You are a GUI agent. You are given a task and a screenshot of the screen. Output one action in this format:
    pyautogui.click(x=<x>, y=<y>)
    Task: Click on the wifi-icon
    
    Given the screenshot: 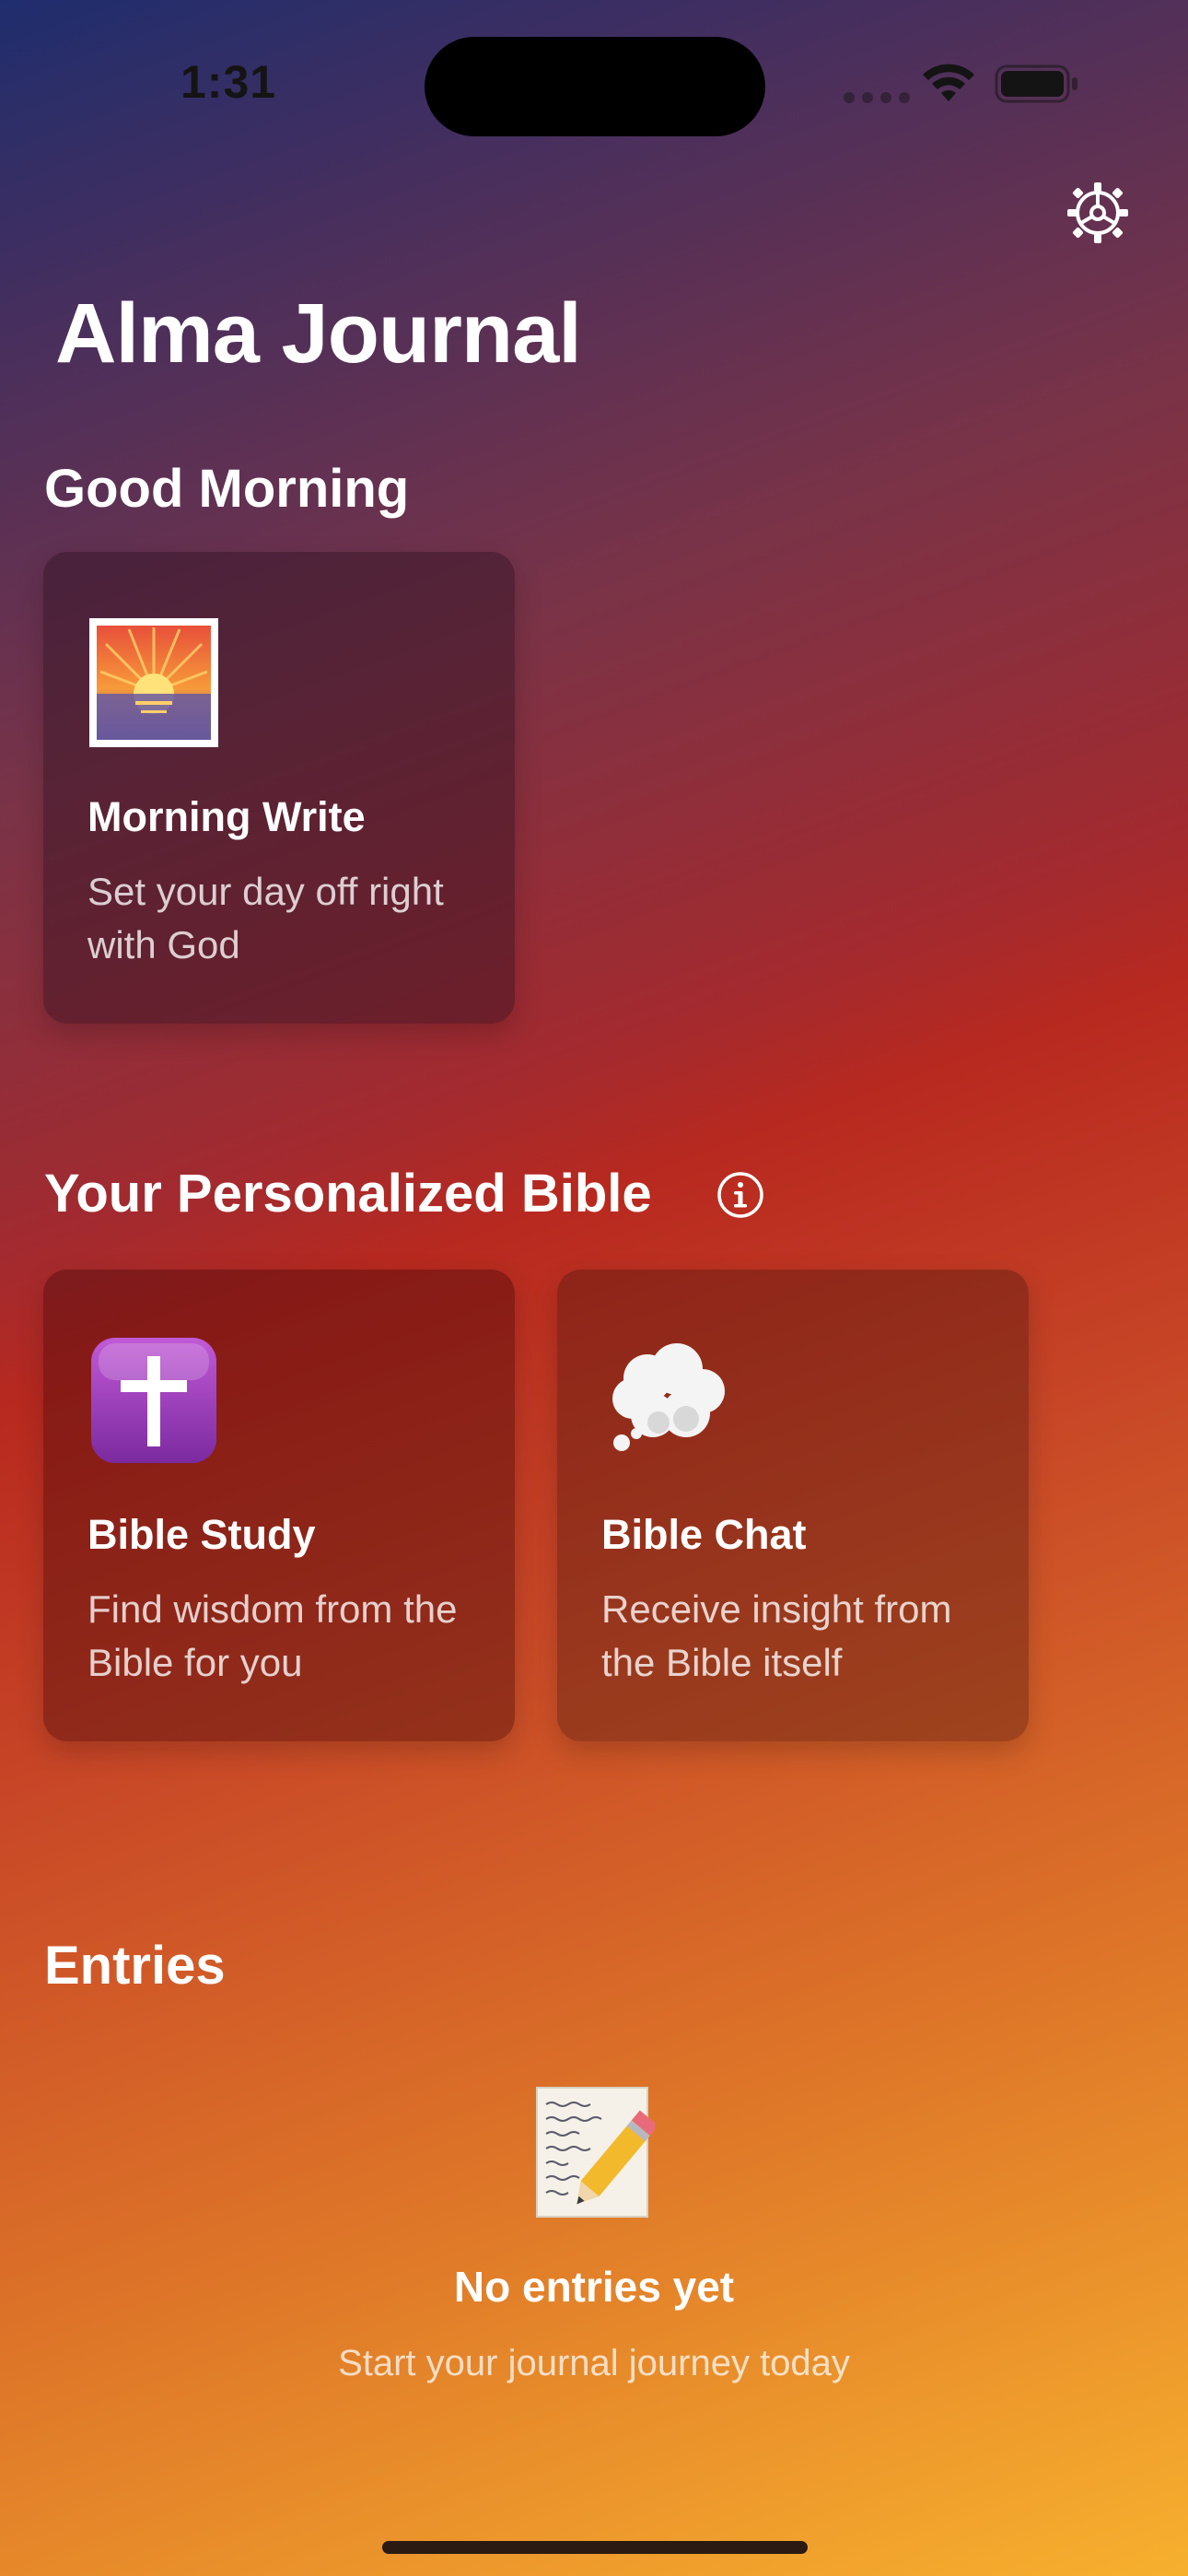 What is the action you would take?
    pyautogui.click(x=948, y=82)
    